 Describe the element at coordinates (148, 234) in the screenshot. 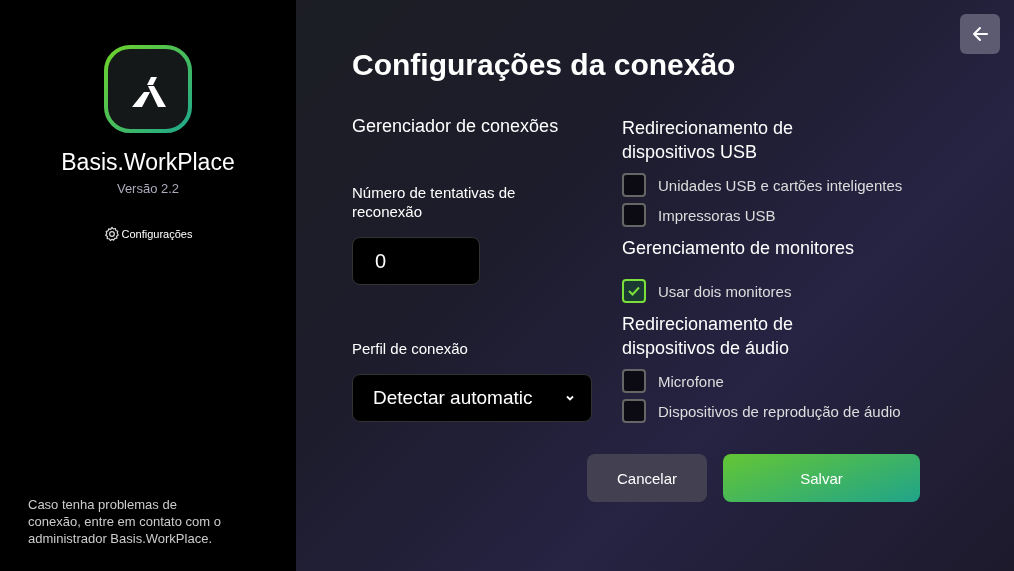

I see `settings-link: Configurações` at that location.